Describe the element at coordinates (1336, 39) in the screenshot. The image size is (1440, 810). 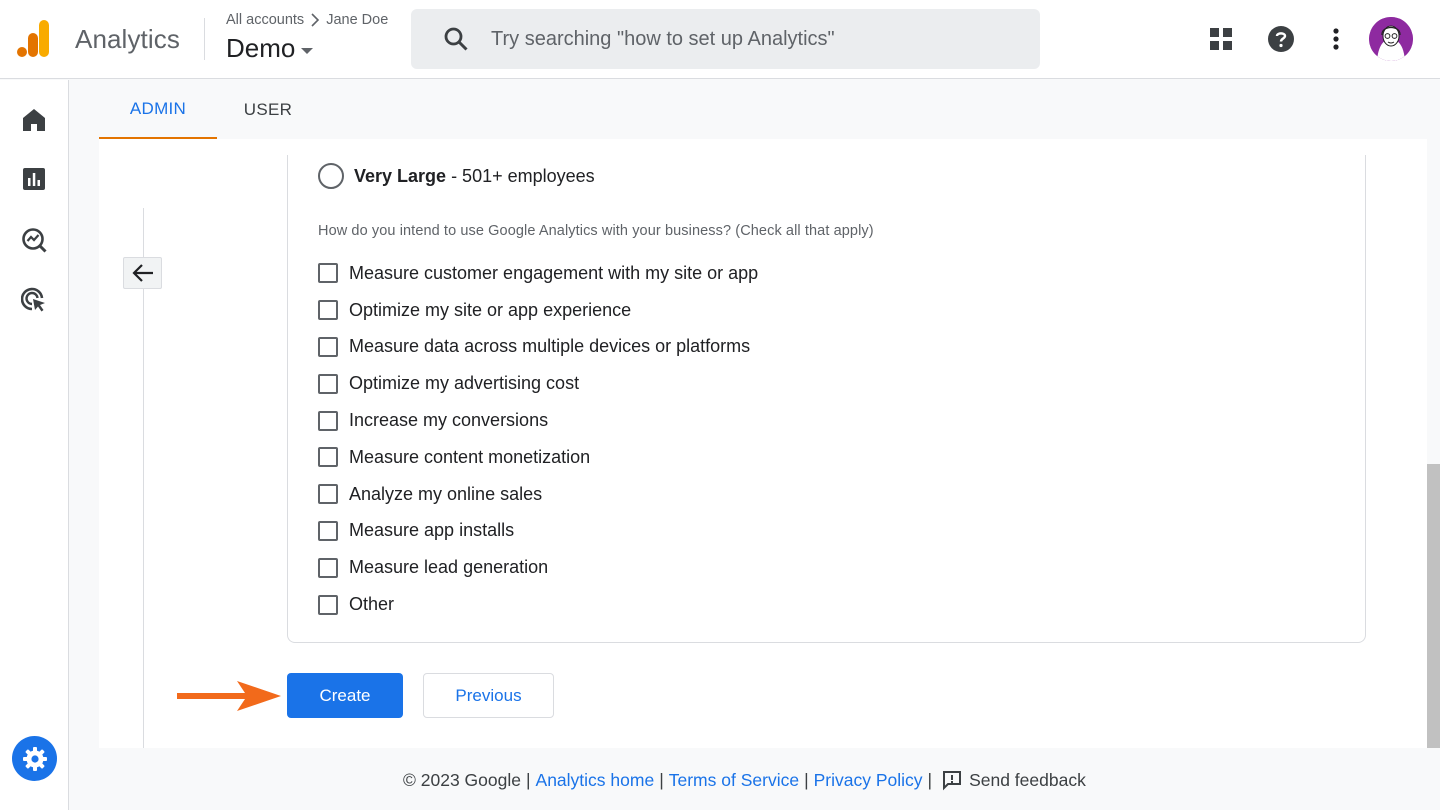
I see `more-vert-icon` at that location.